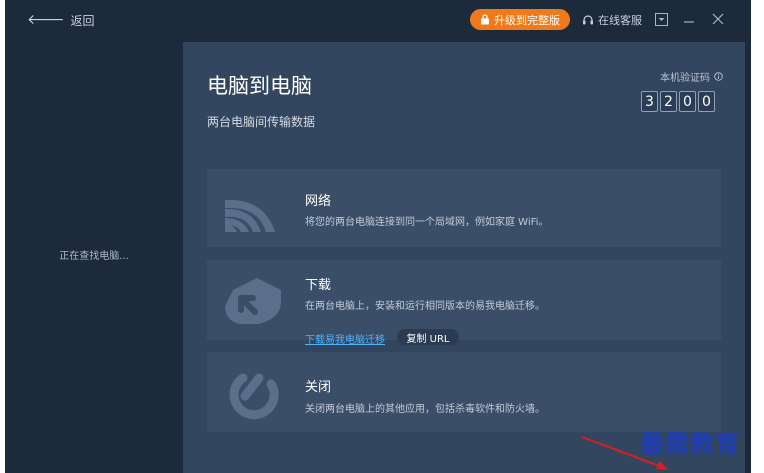 Image resolution: width=764 pixels, height=473 pixels. What do you see at coordinates (318, 201) in the screenshot?
I see `network-title: 网络` at bounding box center [318, 201].